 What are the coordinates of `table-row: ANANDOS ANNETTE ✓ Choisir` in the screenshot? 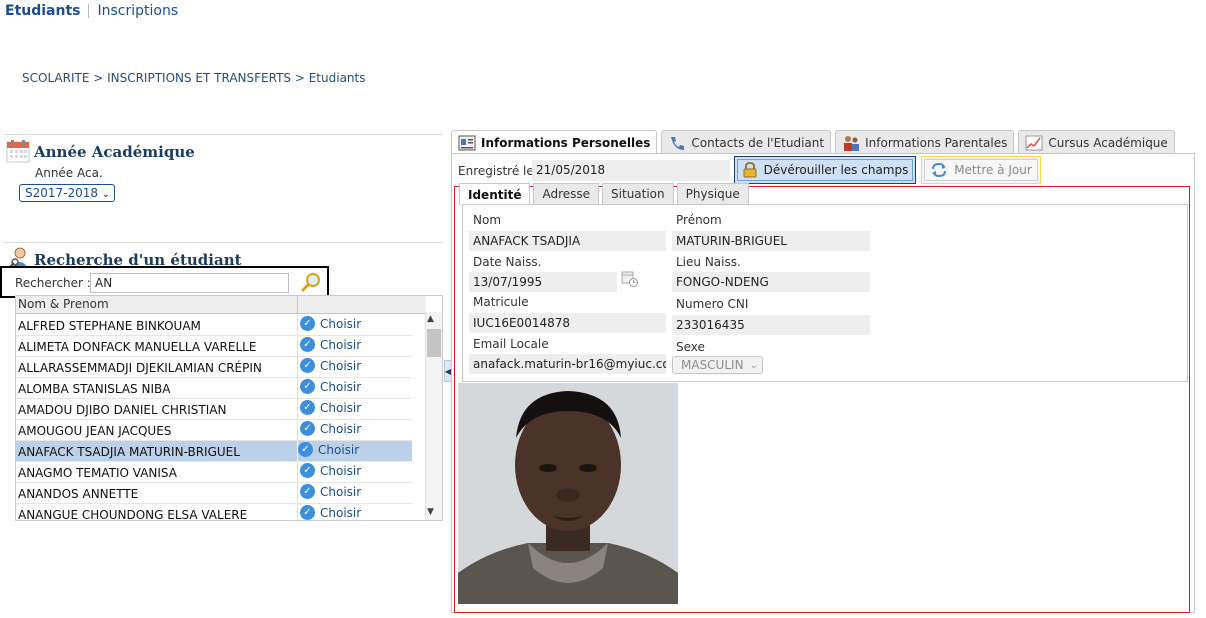 It's located at (214, 493).